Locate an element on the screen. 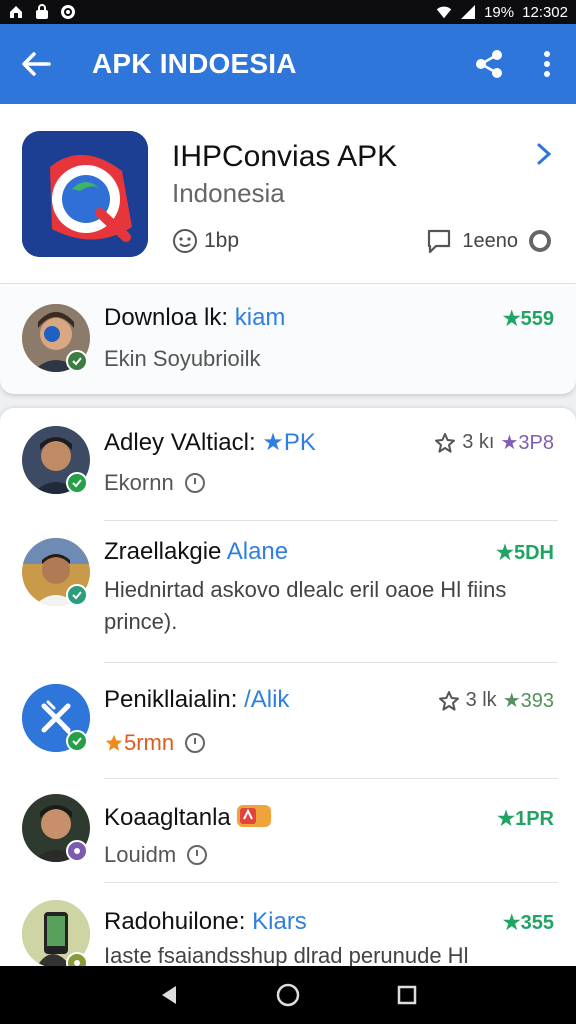 Image resolution: width=576 pixels, height=1024 pixels. back-triangle-icon is located at coordinates (169, 995).